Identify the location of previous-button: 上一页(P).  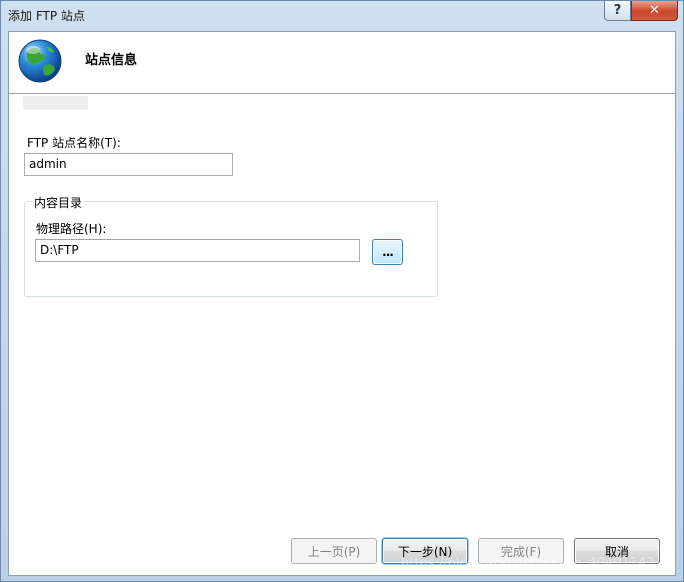
(334, 551).